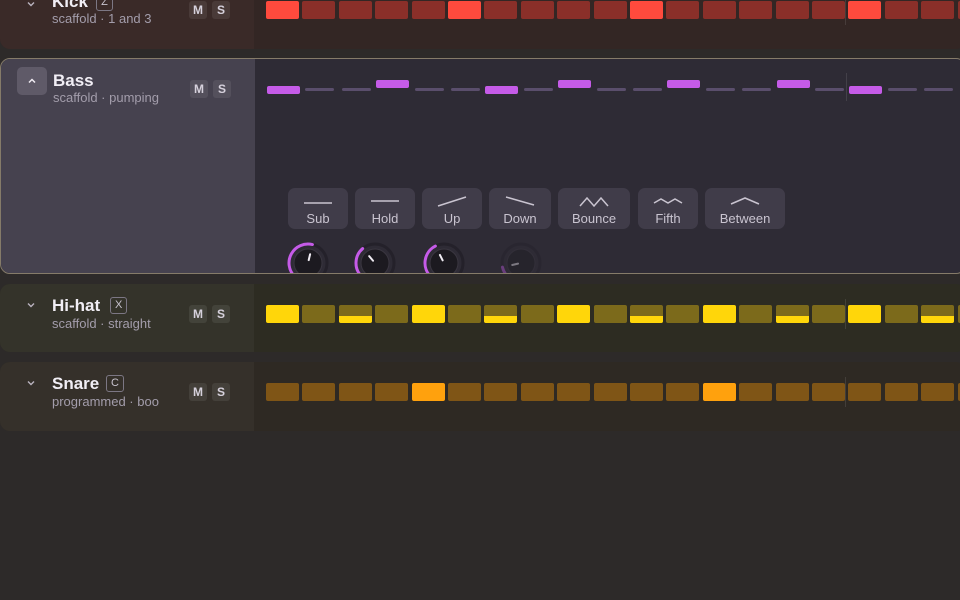 This screenshot has height=600, width=960. Describe the element at coordinates (318, 208) in the screenshot. I see `shape-button-sub: Sub` at that location.